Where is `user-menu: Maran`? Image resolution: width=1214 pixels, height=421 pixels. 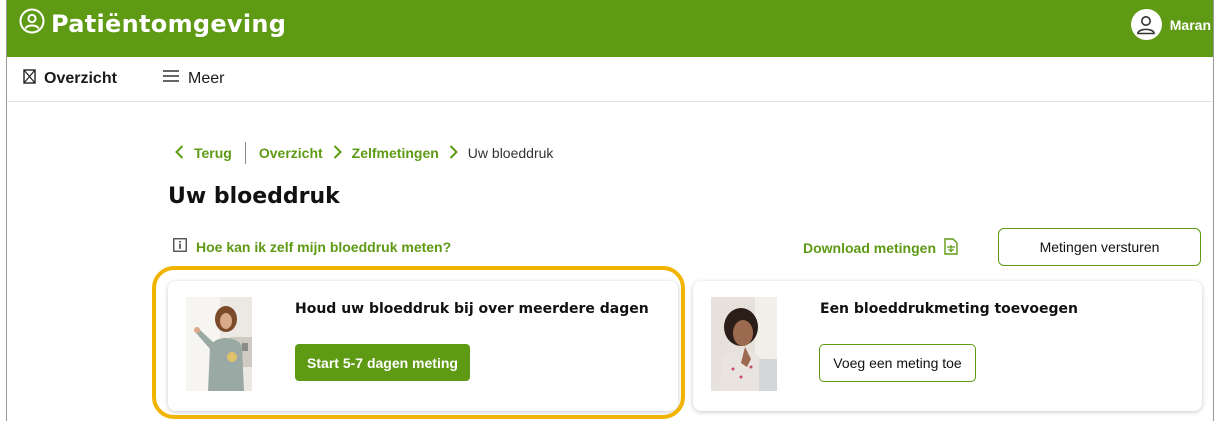 user-menu: Maran is located at coordinates (1170, 24).